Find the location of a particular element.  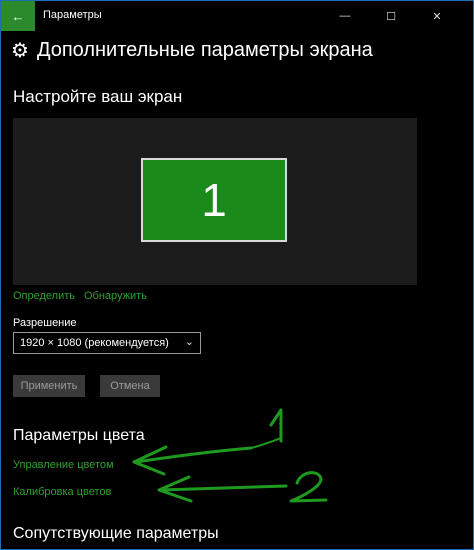

cancel-button-label: Отмена is located at coordinates (130, 386).